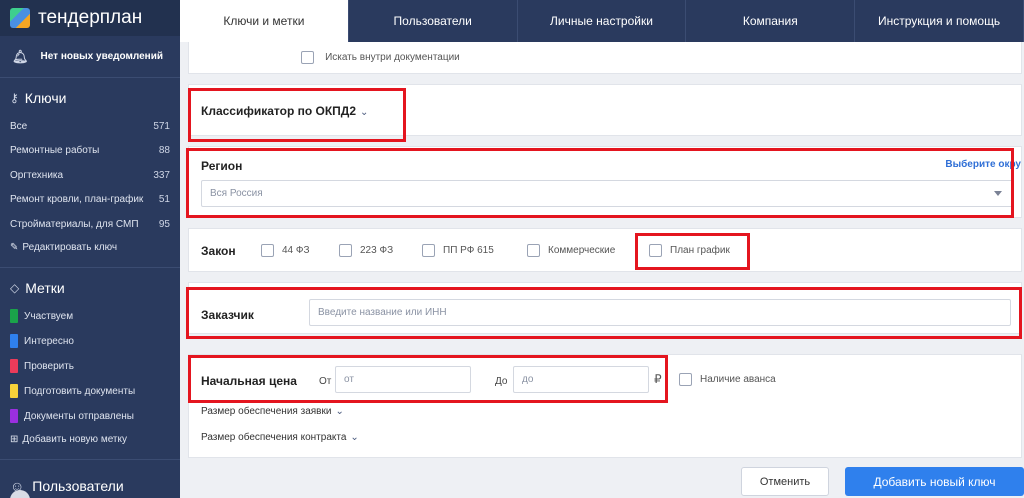 The width and height of the screenshot is (1024, 498). Describe the element at coordinates (939, 21) in the screenshot. I see `tab-help: Инструкция и помощь` at that location.